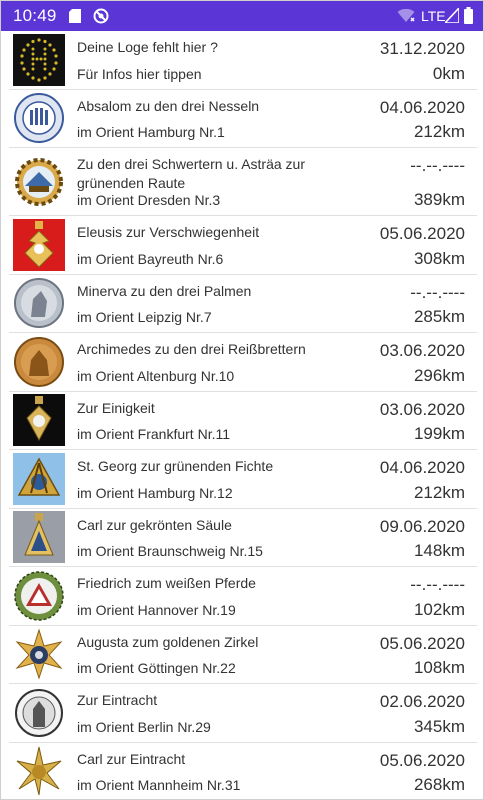 The image size is (484, 800). I want to click on lodge-name: Carl zur Eintracht, so click(131, 758).